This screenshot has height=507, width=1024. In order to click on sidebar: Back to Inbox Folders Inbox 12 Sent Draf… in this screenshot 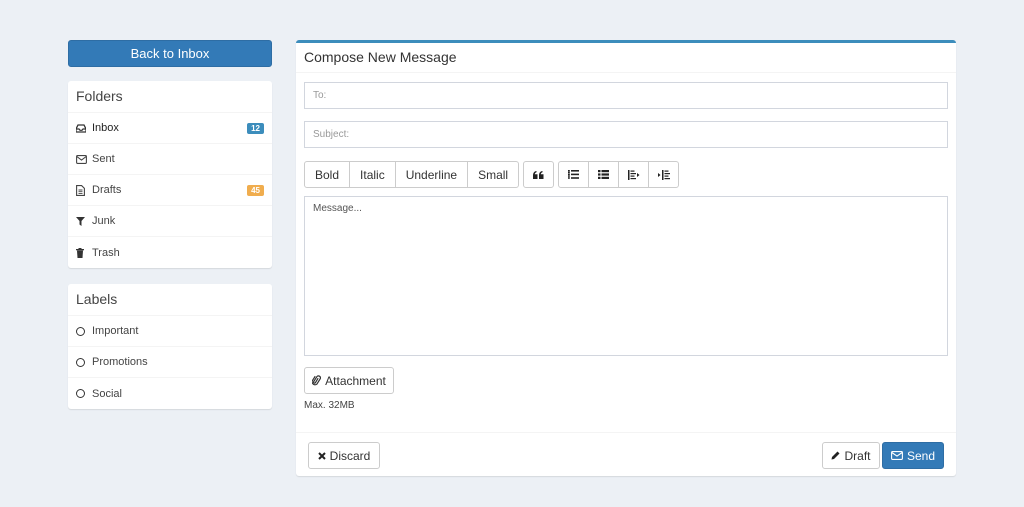, I will do `click(170, 224)`.